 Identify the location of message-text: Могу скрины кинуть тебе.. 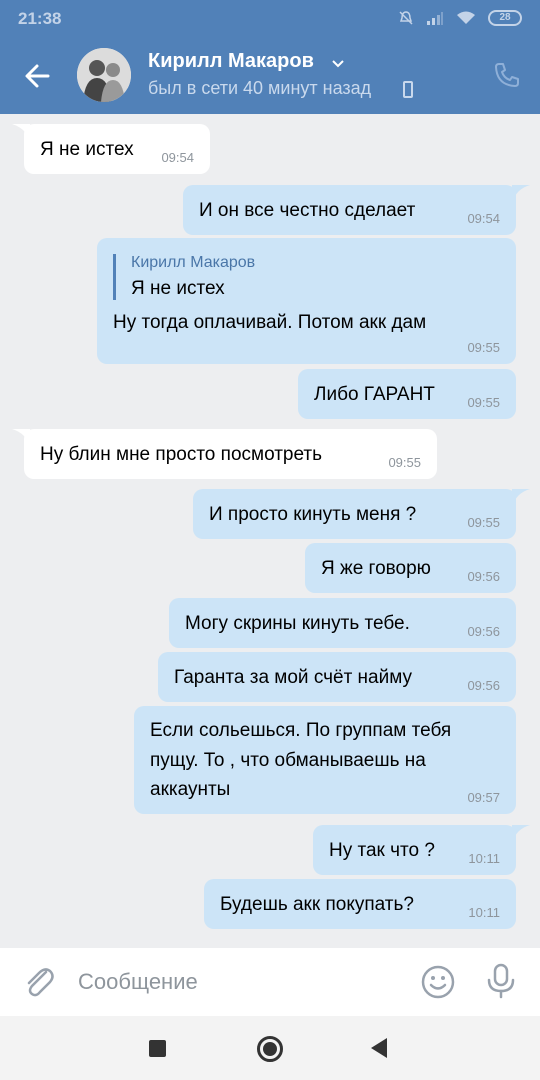
(297, 623).